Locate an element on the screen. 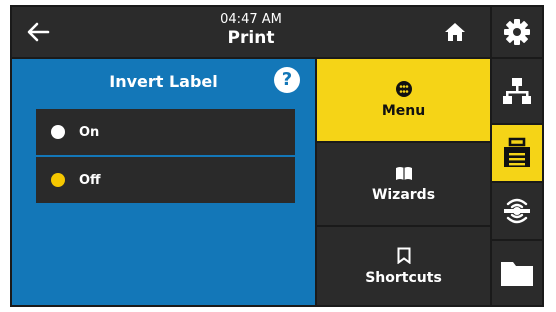 This screenshot has width=556, height=312. page-title: Print is located at coordinates (251, 38).